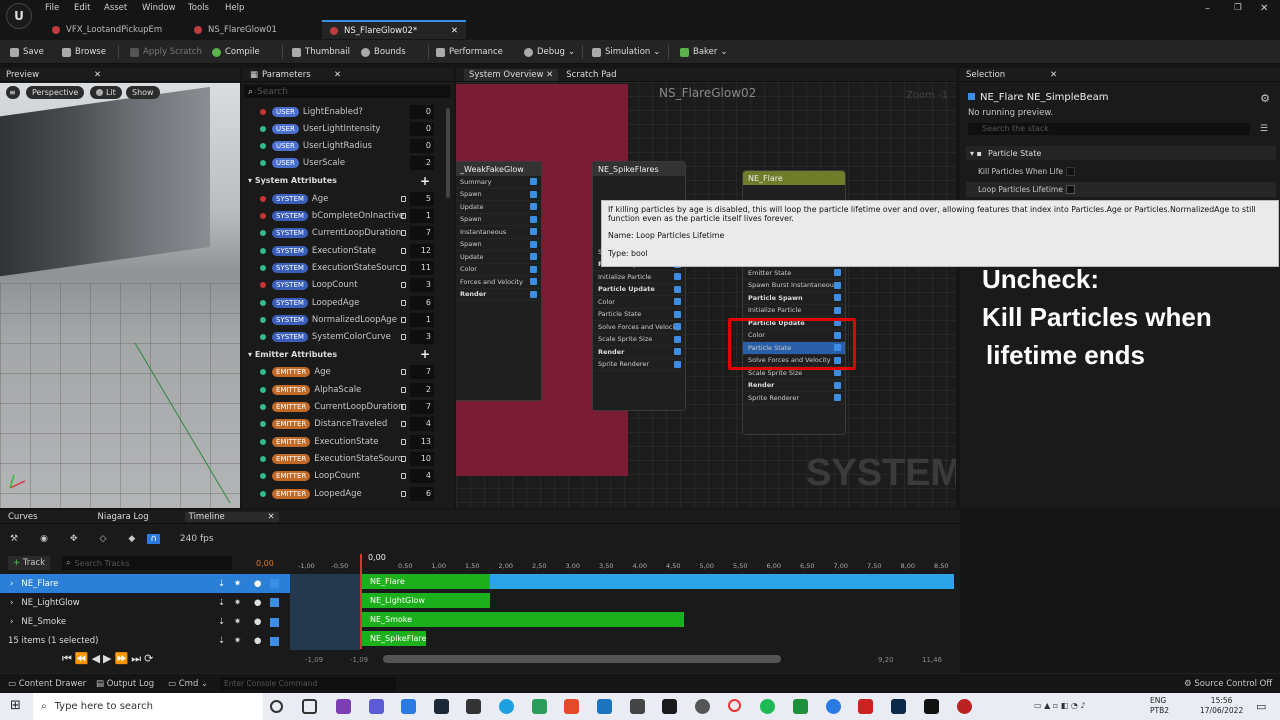  I want to click on parameter-row: EMITTER LoopedAge 6, so click(348, 493).